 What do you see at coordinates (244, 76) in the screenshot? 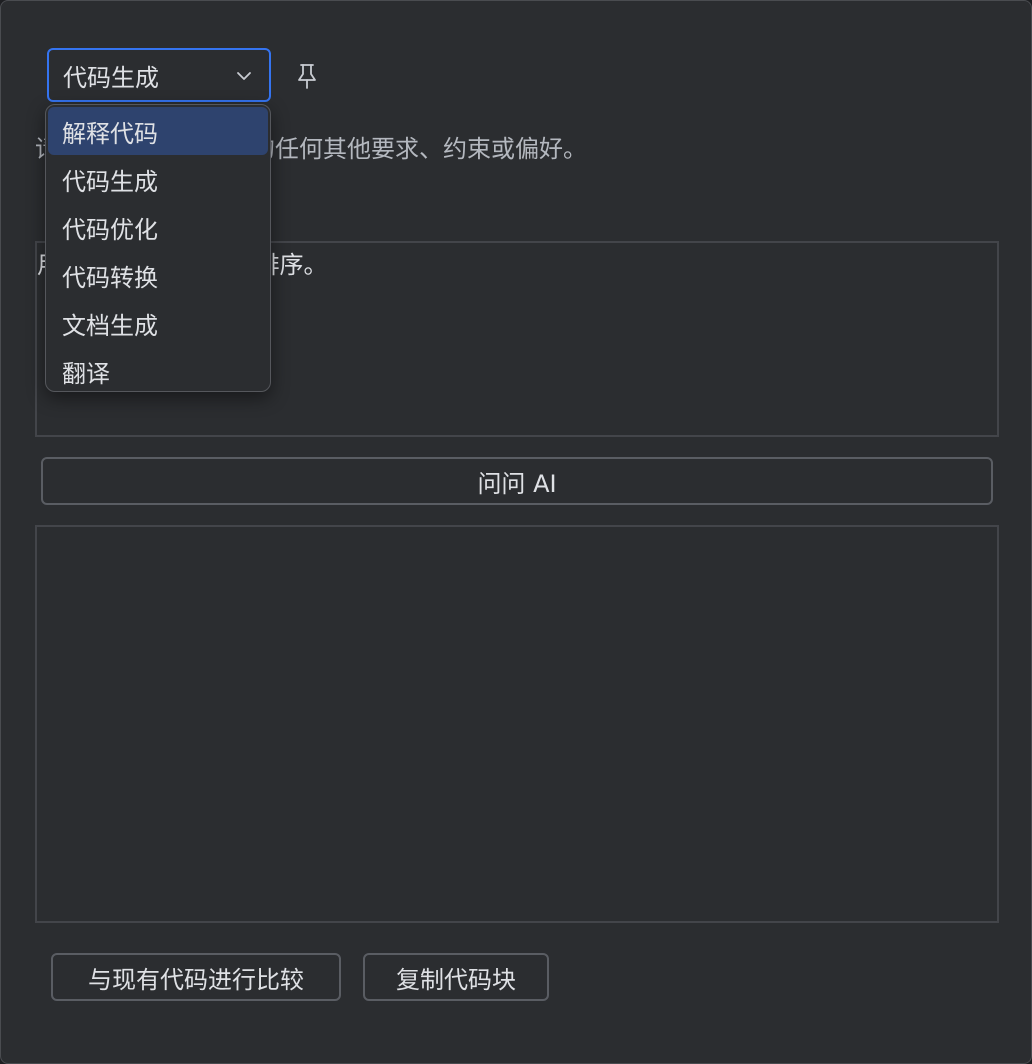
I see `chevron-down-icon` at bounding box center [244, 76].